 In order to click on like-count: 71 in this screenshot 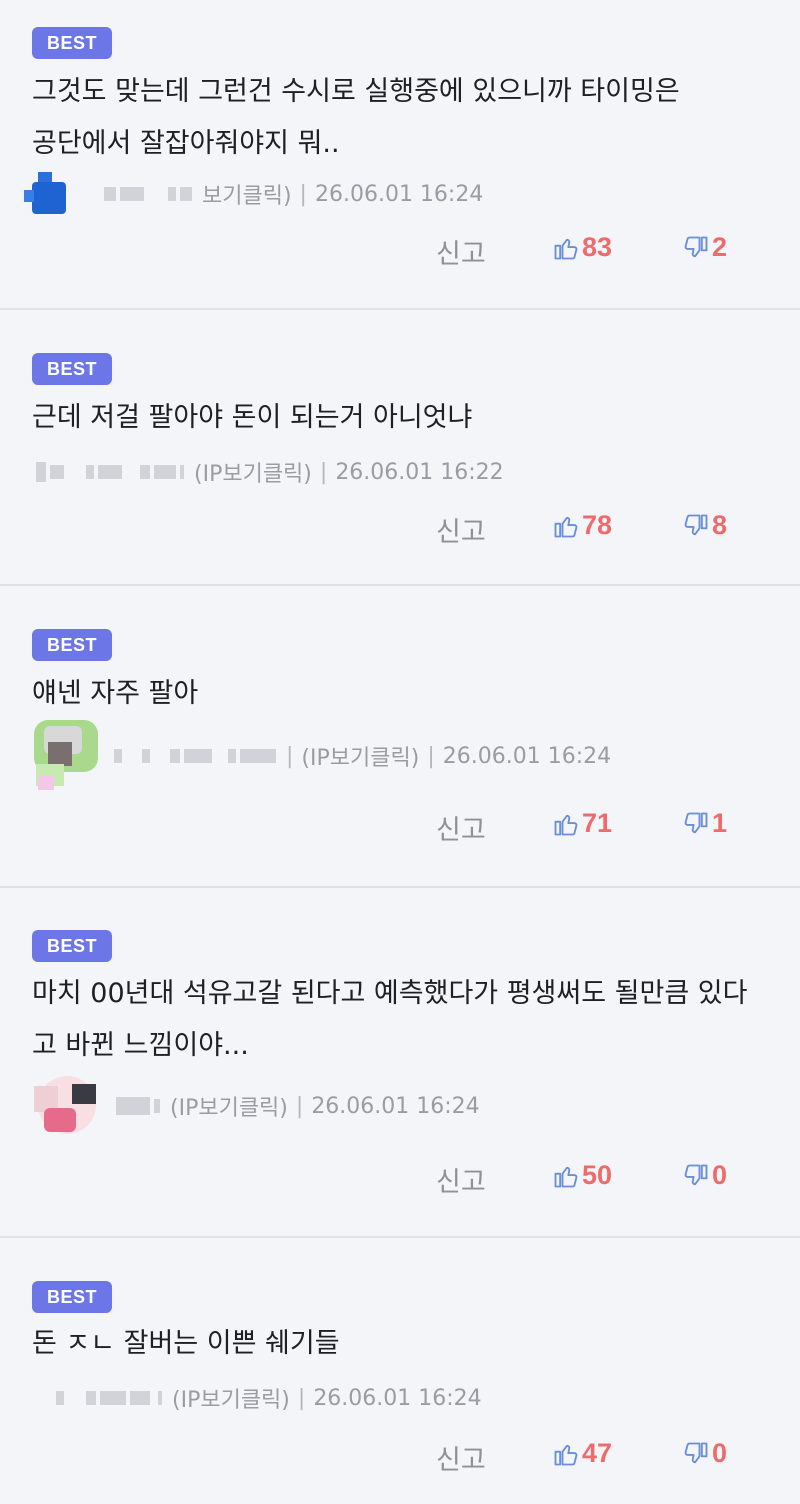, I will do `click(597, 823)`.